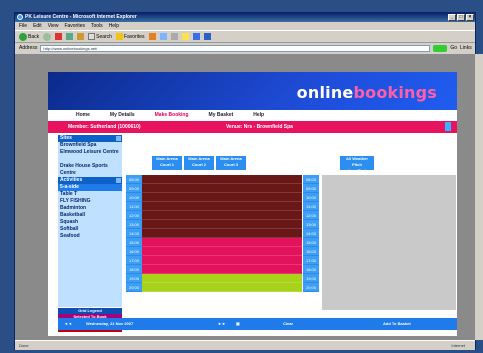  I want to click on site-item: Brownfield Spa, so click(90, 145).